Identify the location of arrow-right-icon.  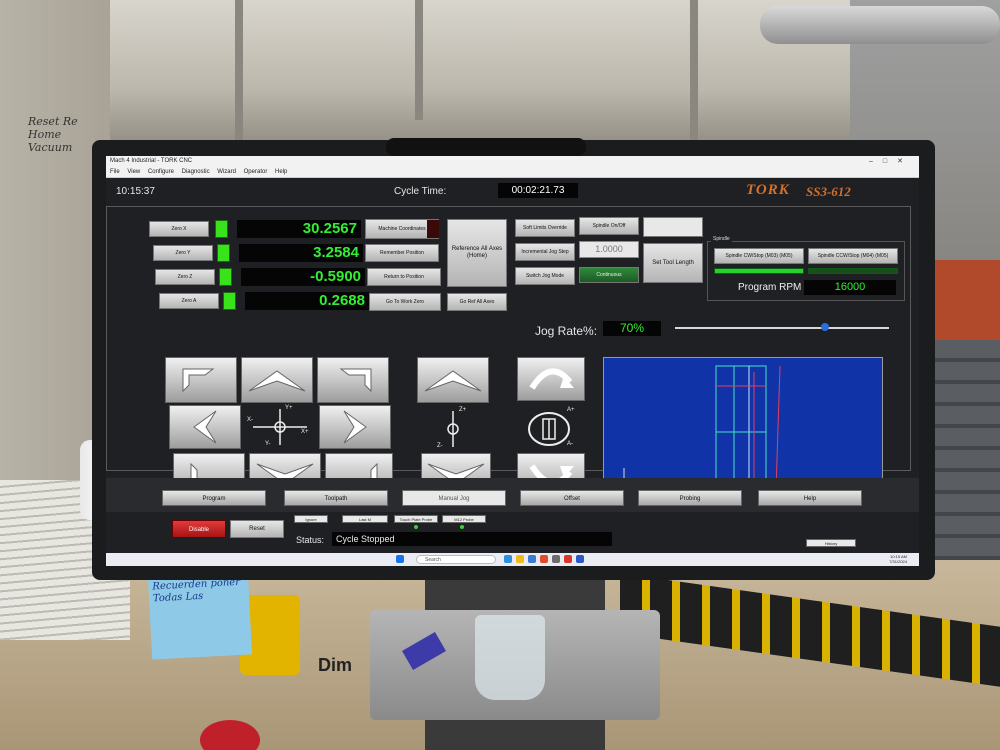
(355, 427).